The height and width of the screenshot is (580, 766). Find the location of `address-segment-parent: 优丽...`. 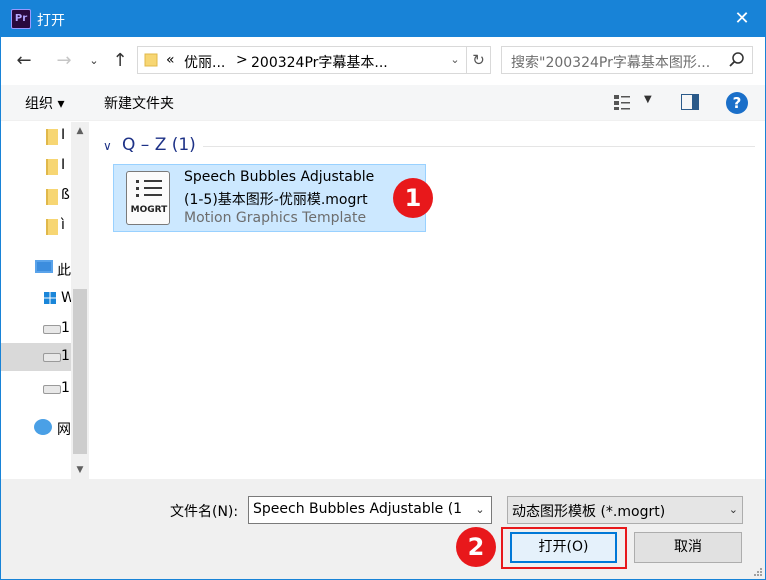

address-segment-parent: 优丽... is located at coordinates (204, 62).